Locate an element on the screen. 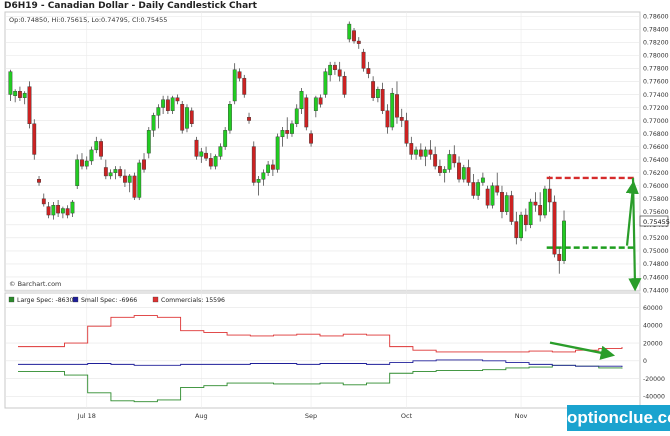 This screenshot has height=436, width=670. price-tick-label: 0.77200 is located at coordinates (656, 108).